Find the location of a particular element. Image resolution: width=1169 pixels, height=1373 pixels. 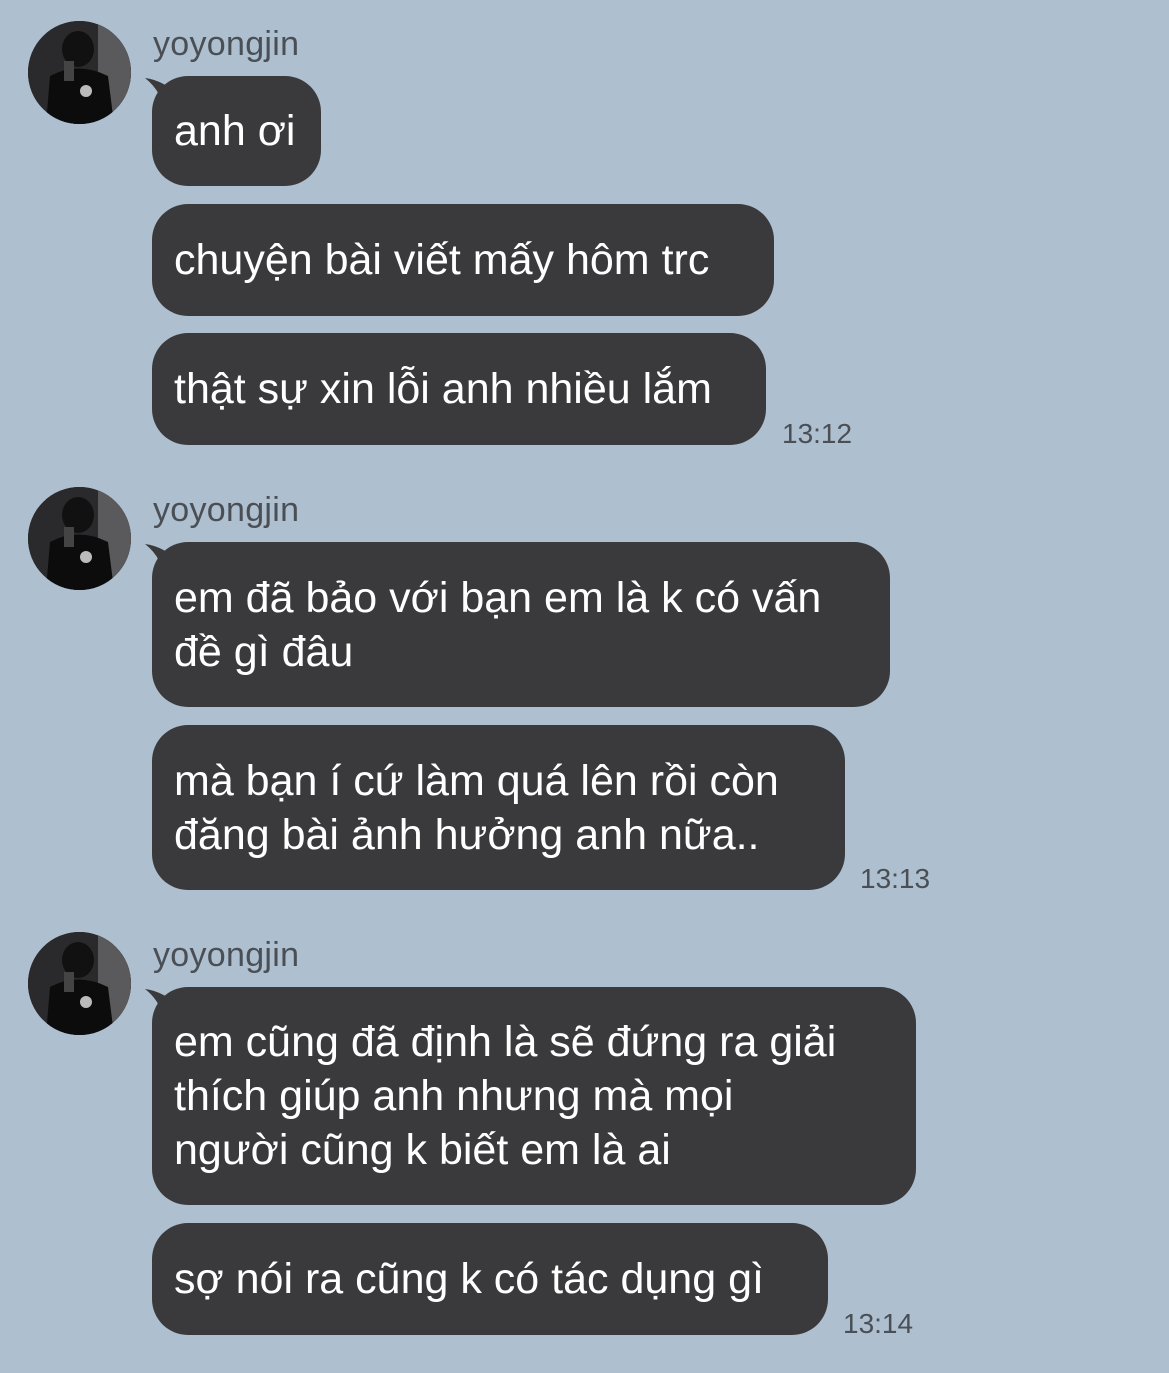

message-text: anh ơi is located at coordinates (235, 131).